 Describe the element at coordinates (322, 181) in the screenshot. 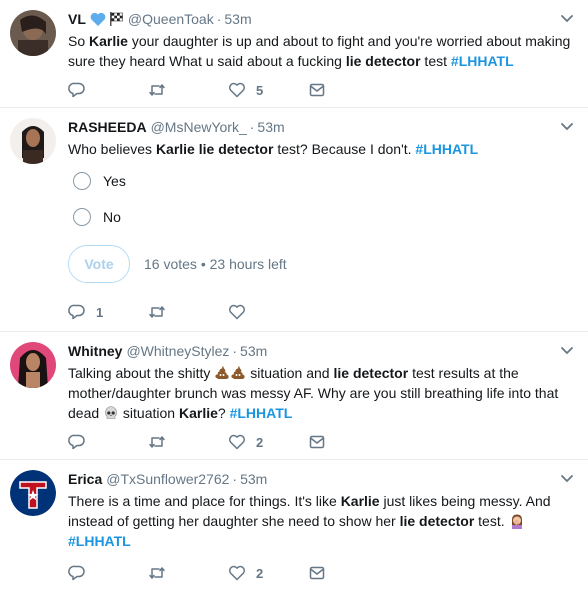

I see `poll-option: Yes` at that location.